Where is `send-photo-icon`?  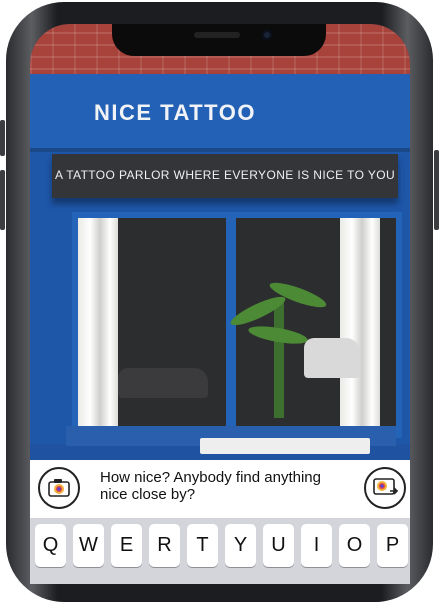
send-photo-icon is located at coordinates (385, 494).